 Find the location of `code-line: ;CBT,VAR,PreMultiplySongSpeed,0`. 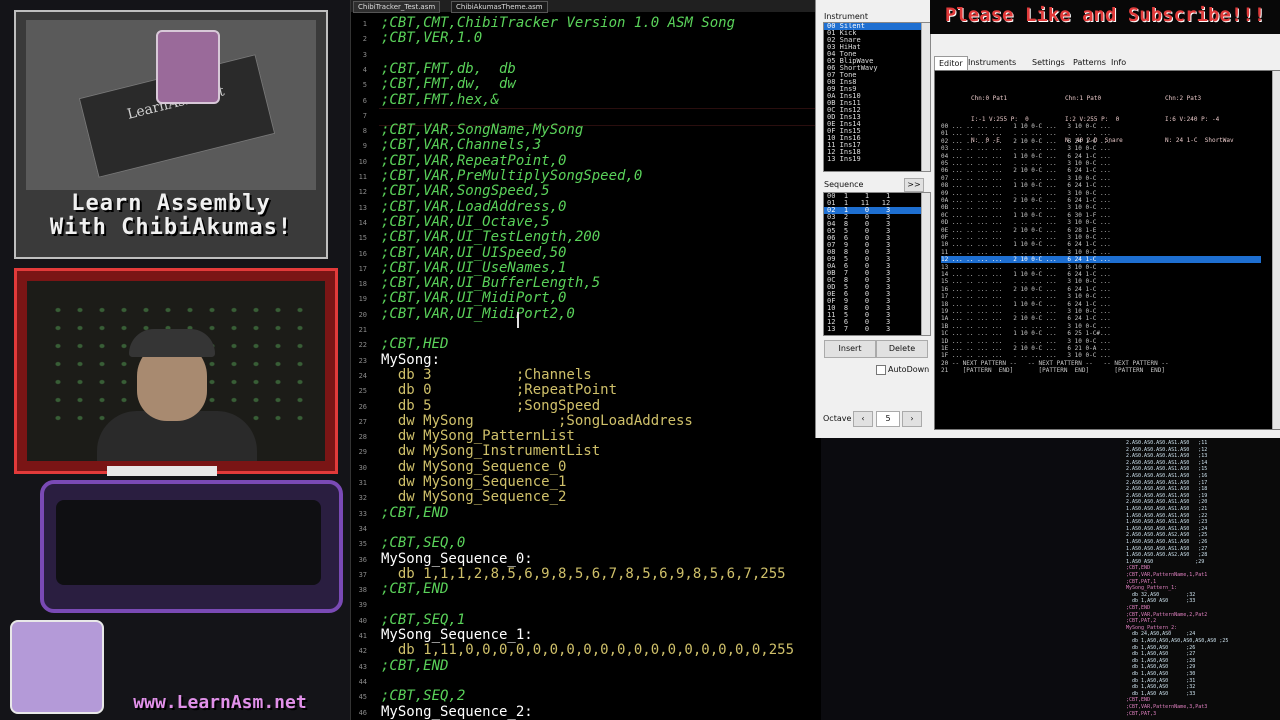

code-line: ;CBT,VAR,PreMultiplySongSpeed,0 is located at coordinates (511, 176).